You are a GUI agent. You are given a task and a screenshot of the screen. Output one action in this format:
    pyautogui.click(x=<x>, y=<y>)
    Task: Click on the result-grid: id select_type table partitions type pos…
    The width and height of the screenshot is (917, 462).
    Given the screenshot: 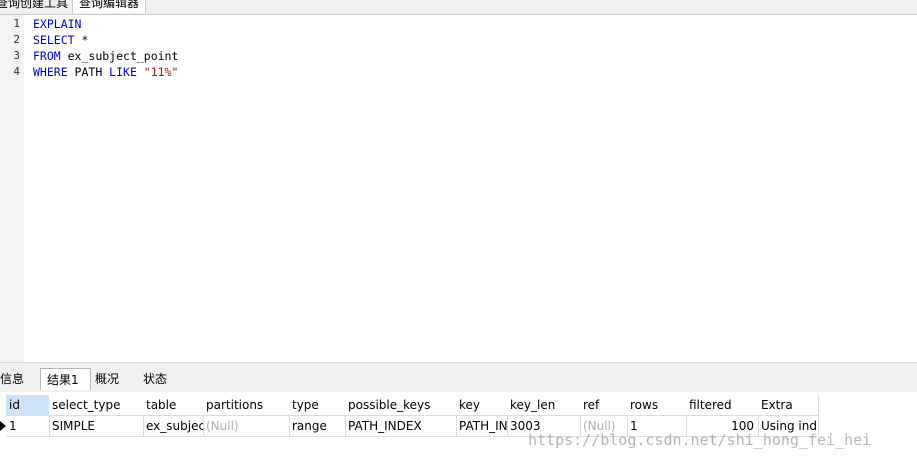 What is the action you would take?
    pyautogui.click(x=458, y=428)
    